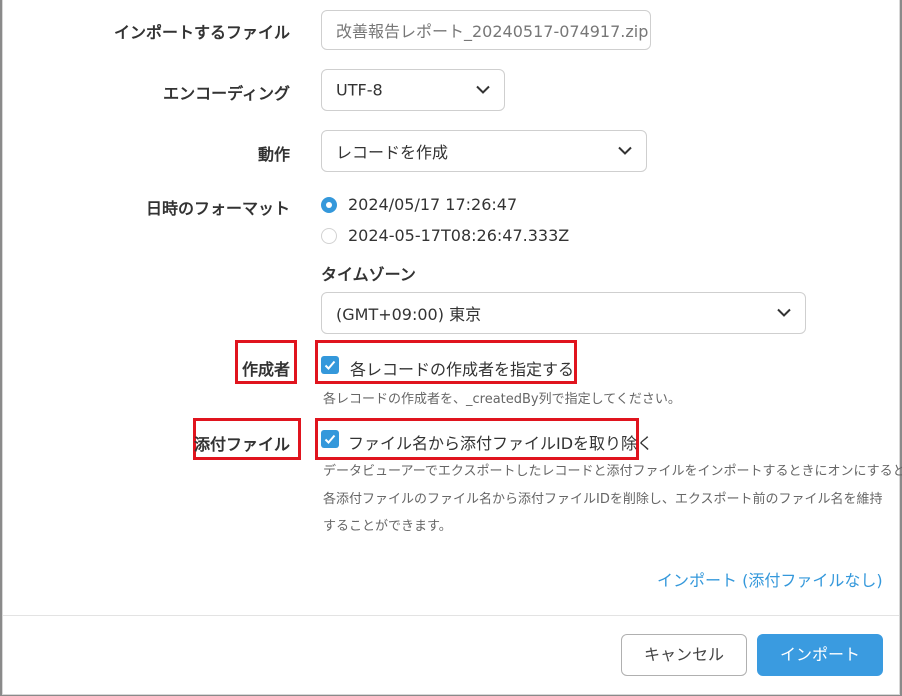  What do you see at coordinates (563, 313) in the screenshot?
I see `timezone-select: (GMT+09:00) 東京` at bounding box center [563, 313].